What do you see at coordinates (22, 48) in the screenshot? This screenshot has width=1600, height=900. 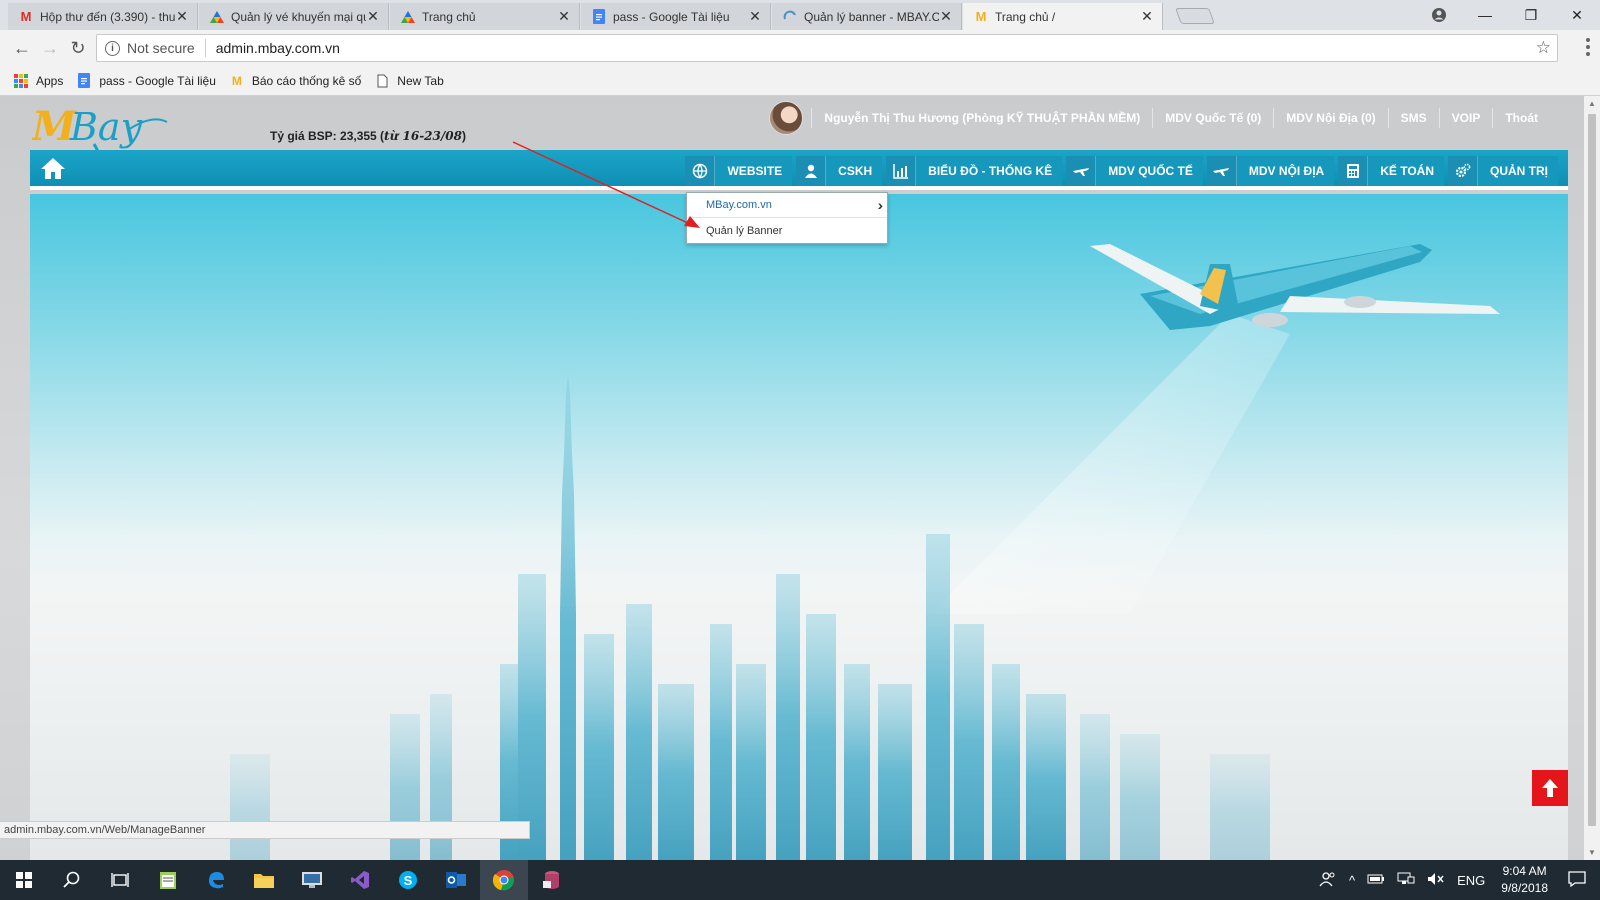 I see `back-button: ←` at bounding box center [22, 48].